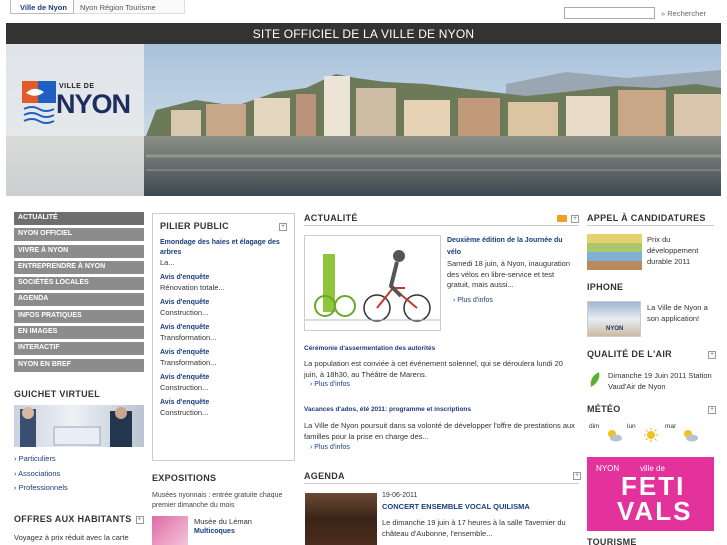  Describe the element at coordinates (71, 537) in the screenshot. I see `offres-text: Voyagez à prix réduit avec la carte` at that location.